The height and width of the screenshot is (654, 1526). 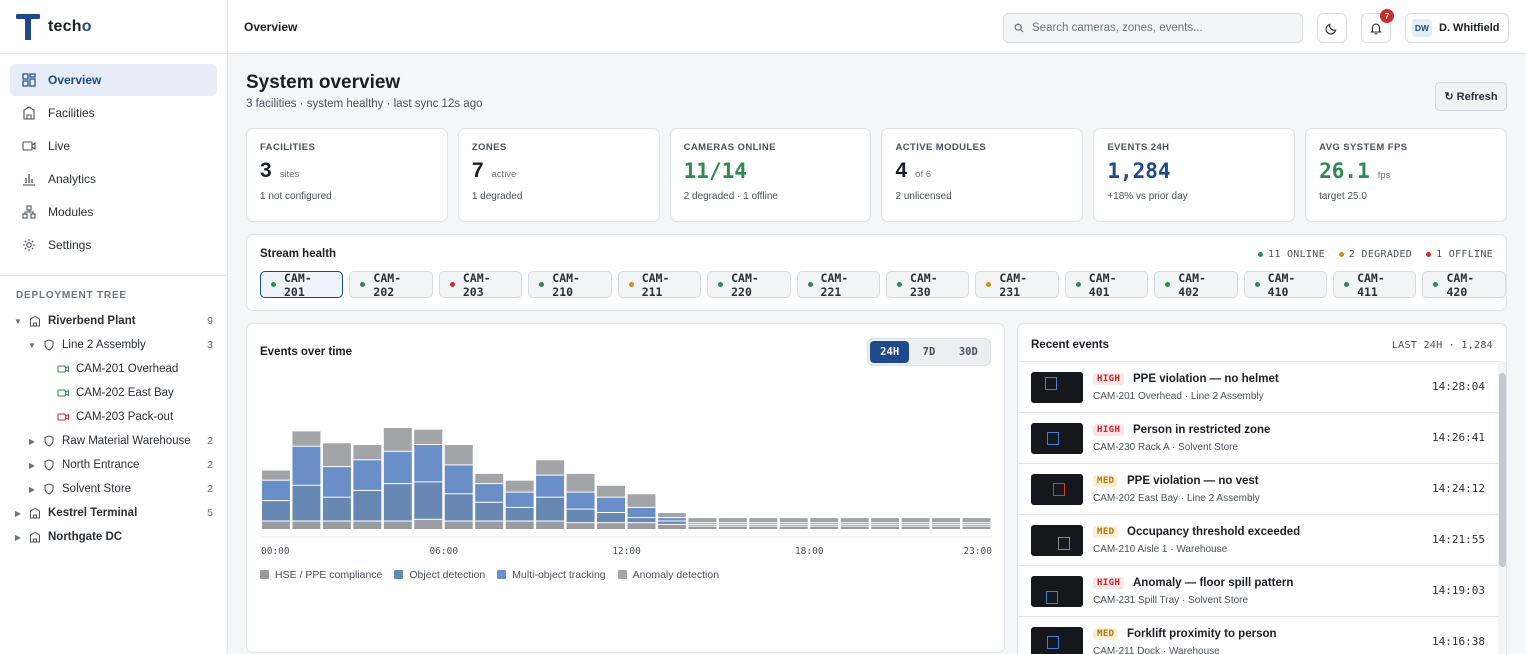 I want to click on camera-chip: CAM-402, so click(x=1196, y=285).